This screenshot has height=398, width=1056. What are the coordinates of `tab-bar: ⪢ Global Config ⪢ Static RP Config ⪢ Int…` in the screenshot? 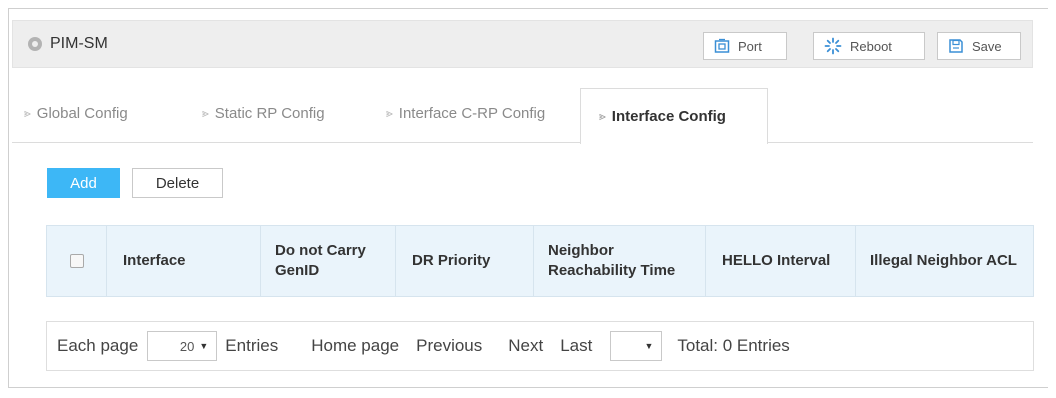 It's located at (522, 116).